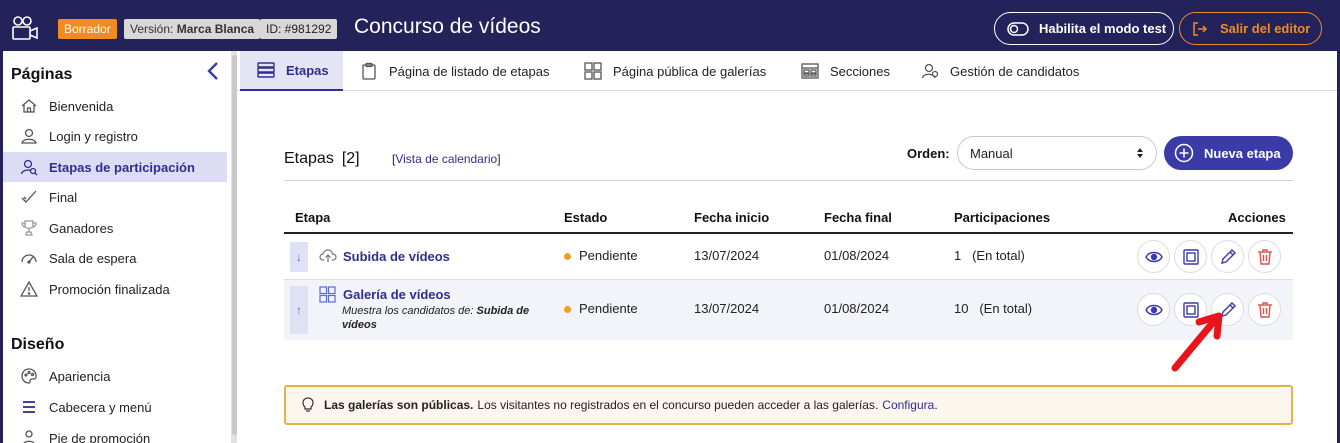 The image size is (1340, 443). I want to click on duplicate-icon, so click(1190, 256).